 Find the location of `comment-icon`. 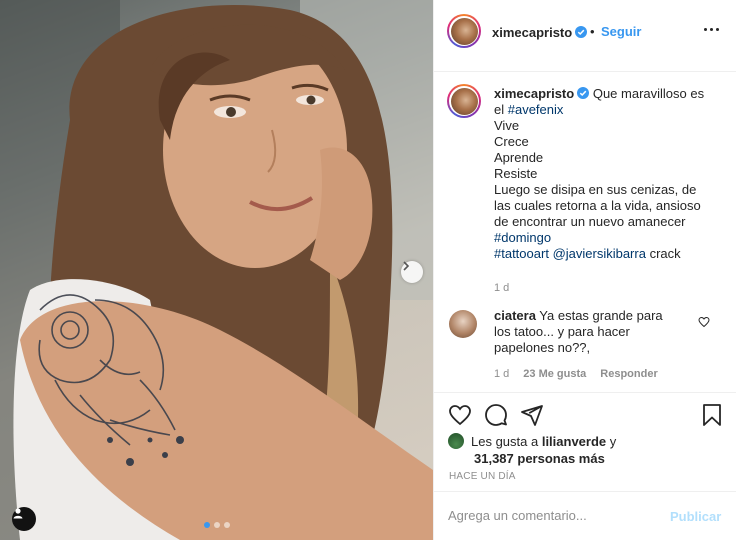

comment-icon is located at coordinates (496, 415).